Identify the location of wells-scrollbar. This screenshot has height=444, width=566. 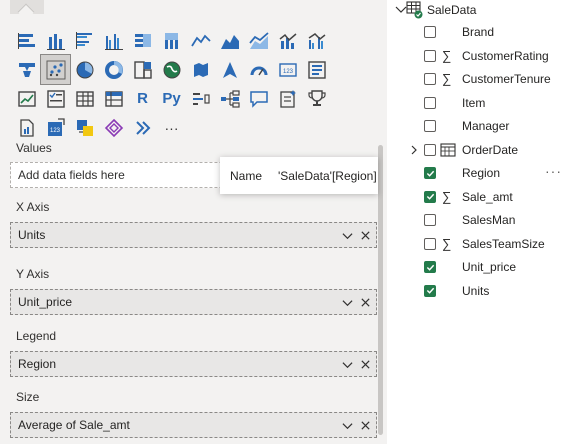
(380, 290).